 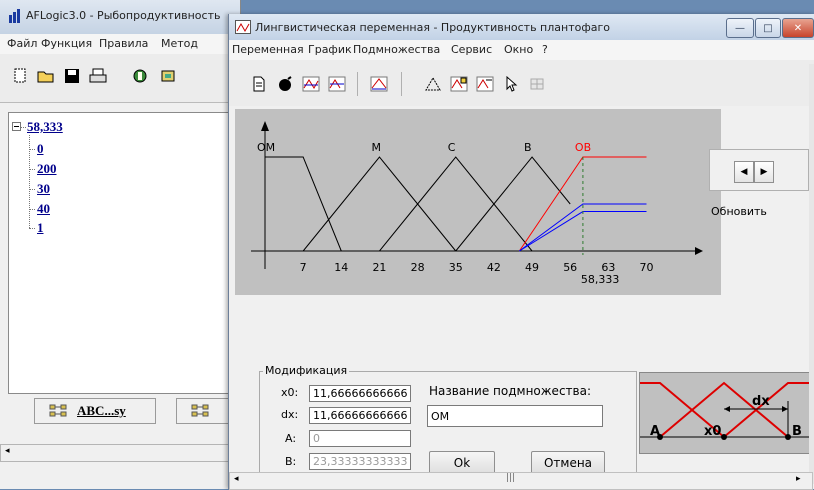 I want to click on diagram-label-a: A, so click(x=655, y=431).